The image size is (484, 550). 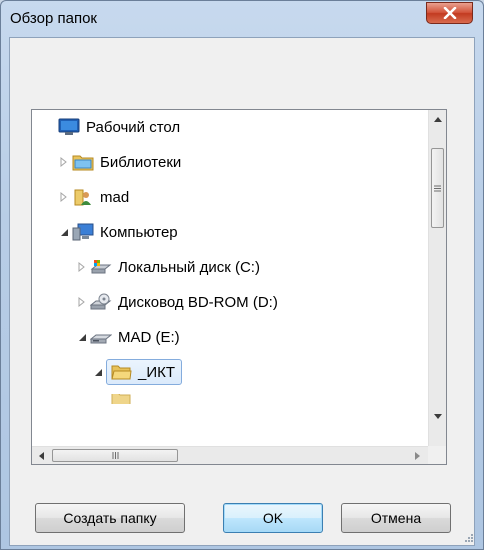 I want to click on tree-item-desktop: Рабочий стол, so click(x=119, y=127).